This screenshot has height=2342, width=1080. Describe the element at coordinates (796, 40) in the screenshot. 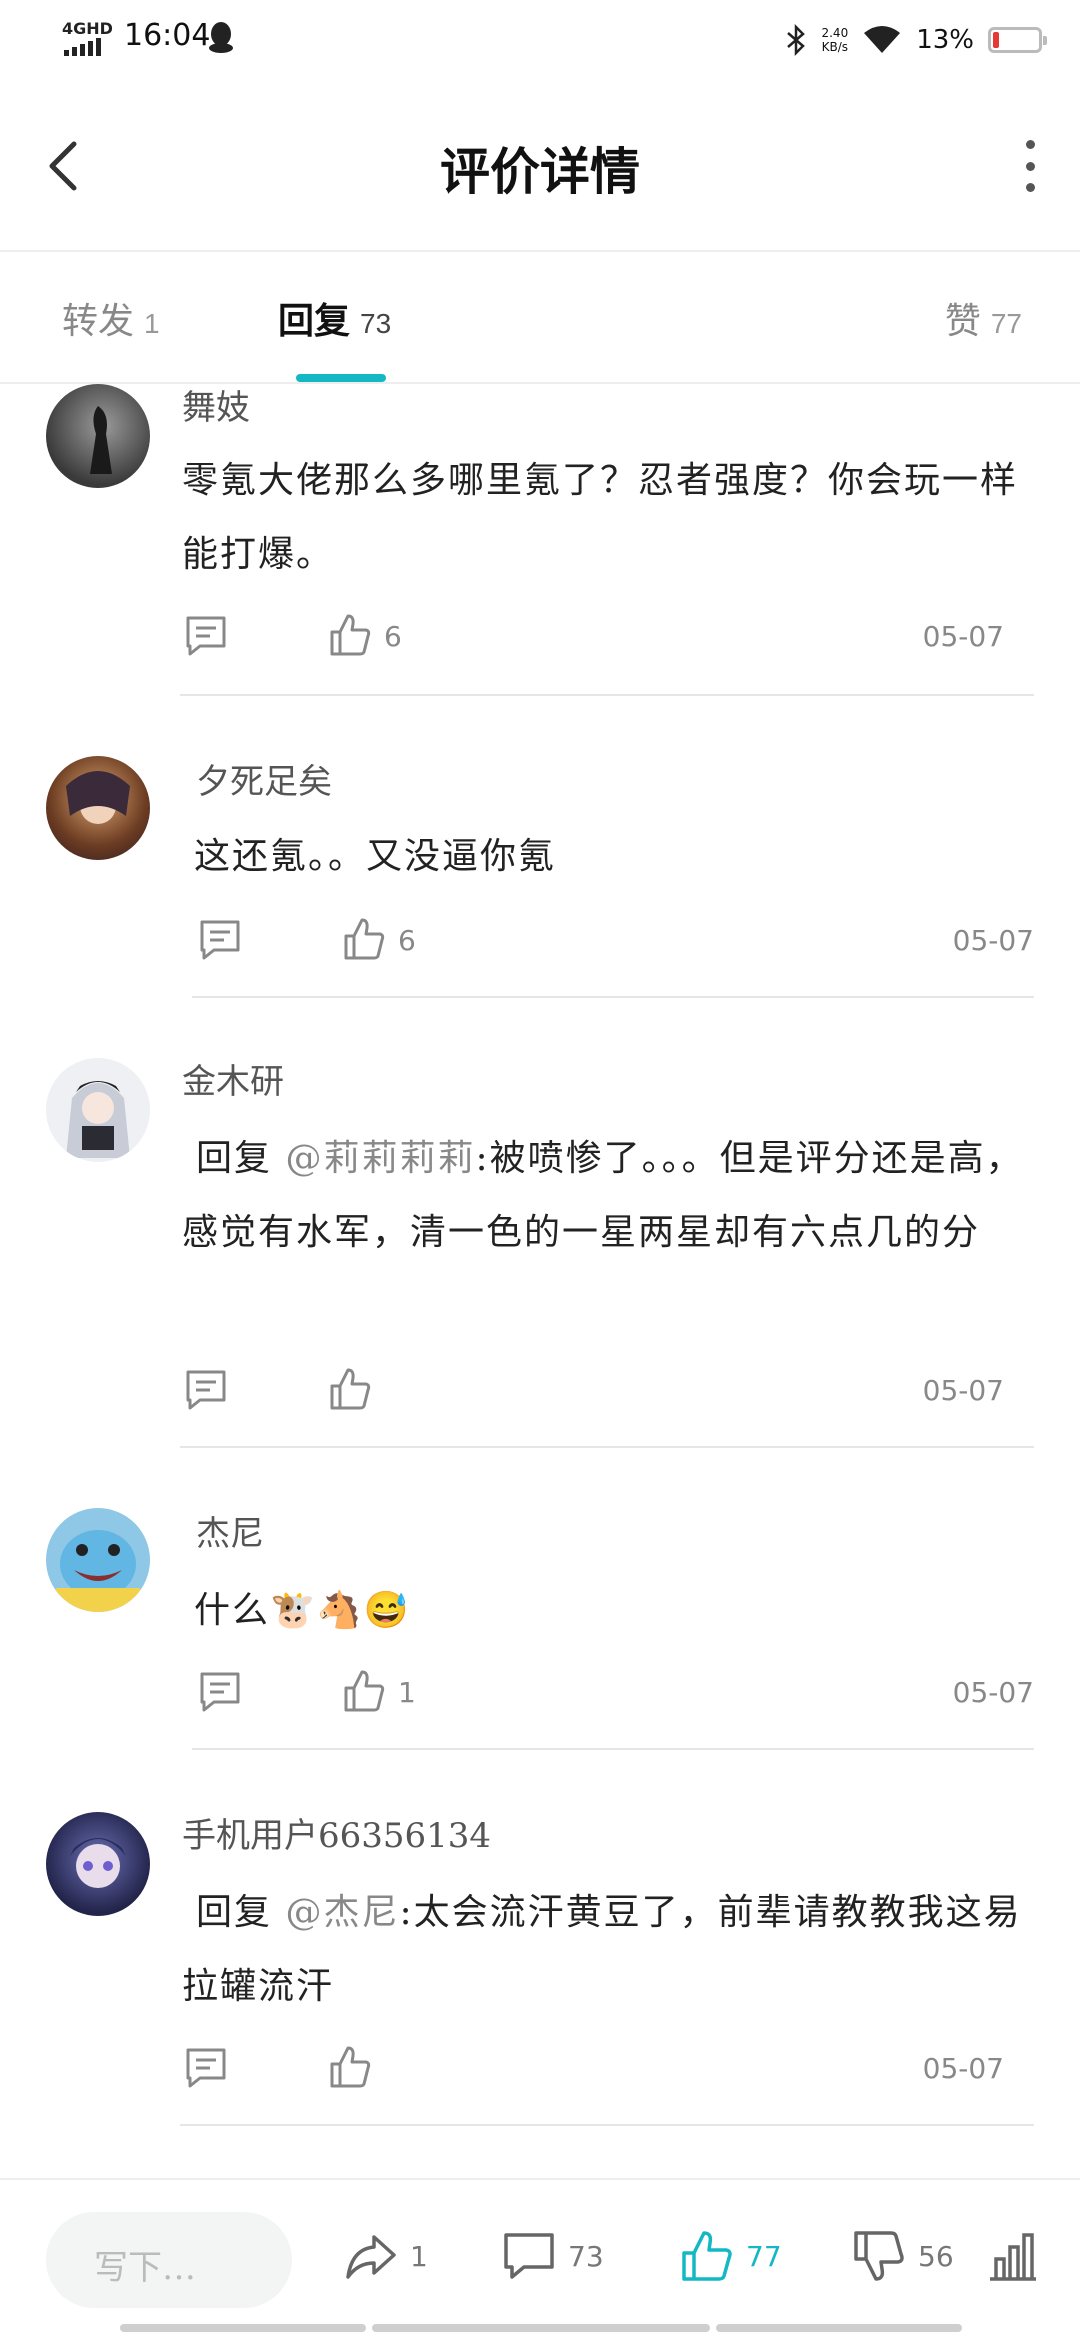

I see `bluetooth-icon` at that location.